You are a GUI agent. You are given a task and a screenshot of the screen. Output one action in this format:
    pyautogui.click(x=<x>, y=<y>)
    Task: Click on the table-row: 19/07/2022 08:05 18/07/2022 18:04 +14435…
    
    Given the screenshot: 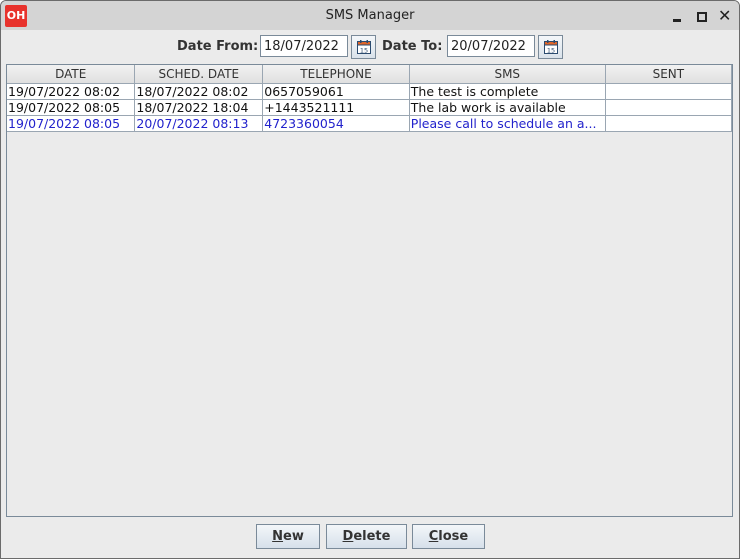 What is the action you would take?
    pyautogui.click(x=370, y=107)
    